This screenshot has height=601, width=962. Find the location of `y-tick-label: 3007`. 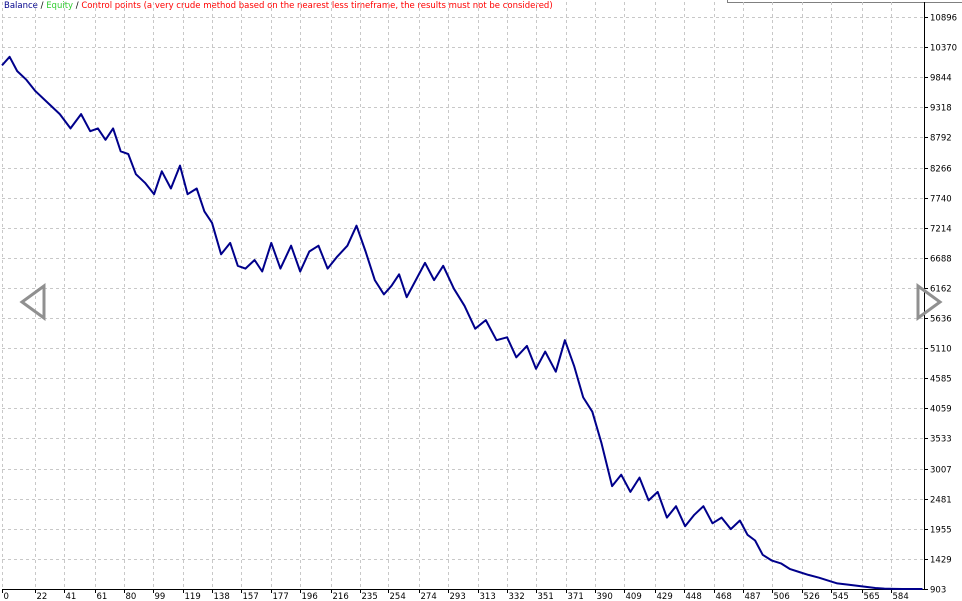

y-tick-label: 3007 is located at coordinates (941, 471).